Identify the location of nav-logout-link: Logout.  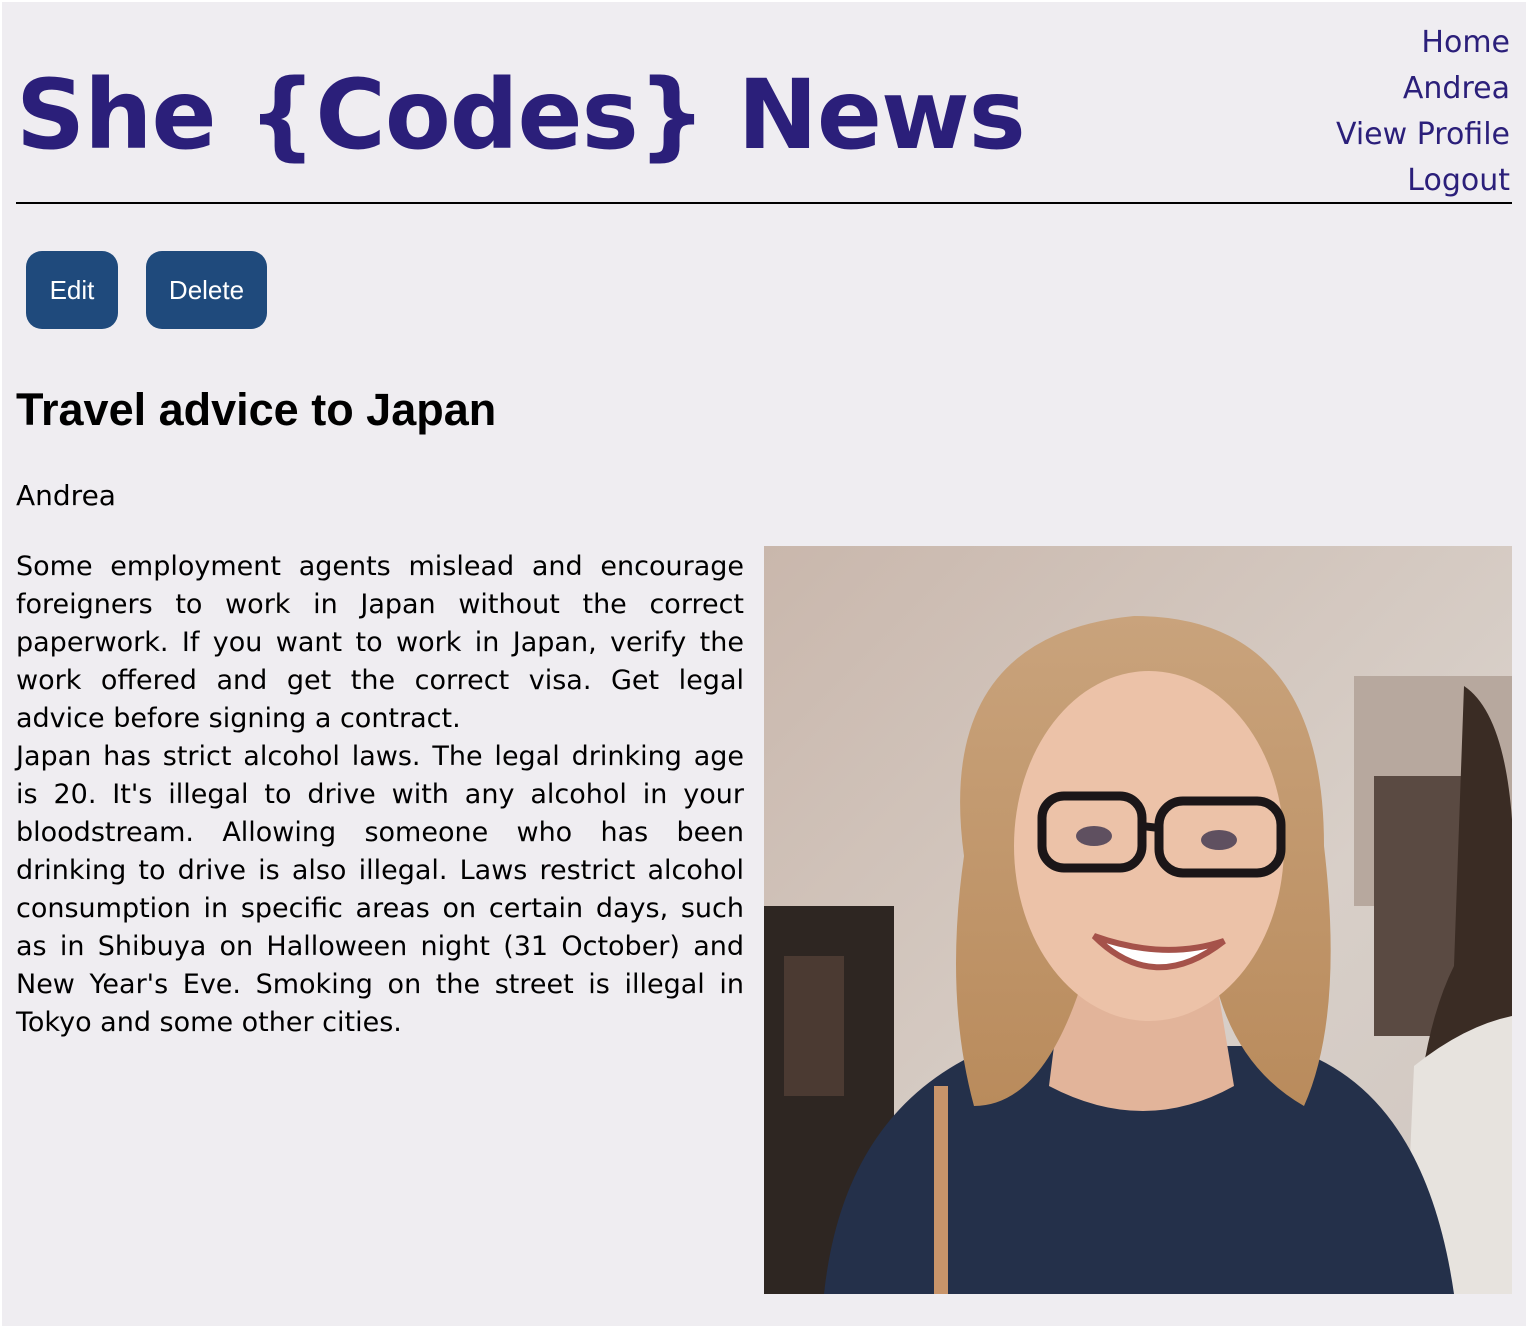
(1423, 181).